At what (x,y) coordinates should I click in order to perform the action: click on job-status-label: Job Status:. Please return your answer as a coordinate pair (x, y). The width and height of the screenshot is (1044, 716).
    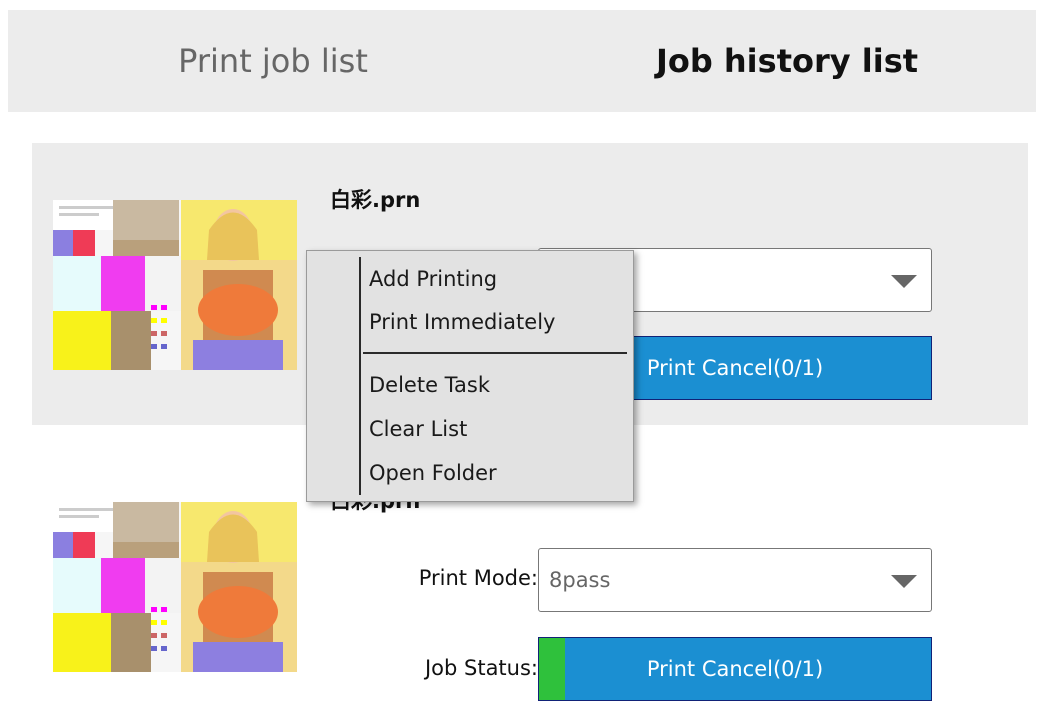
    Looking at the image, I should click on (481, 668).